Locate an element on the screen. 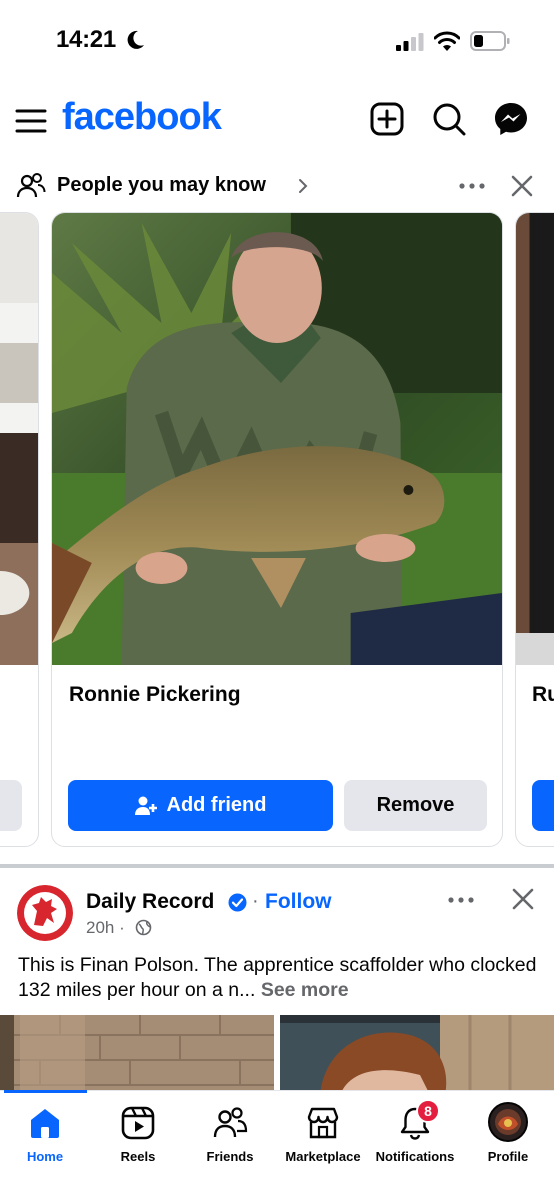 This screenshot has width=554, height=1200. profile-avatar is located at coordinates (508, 1122).